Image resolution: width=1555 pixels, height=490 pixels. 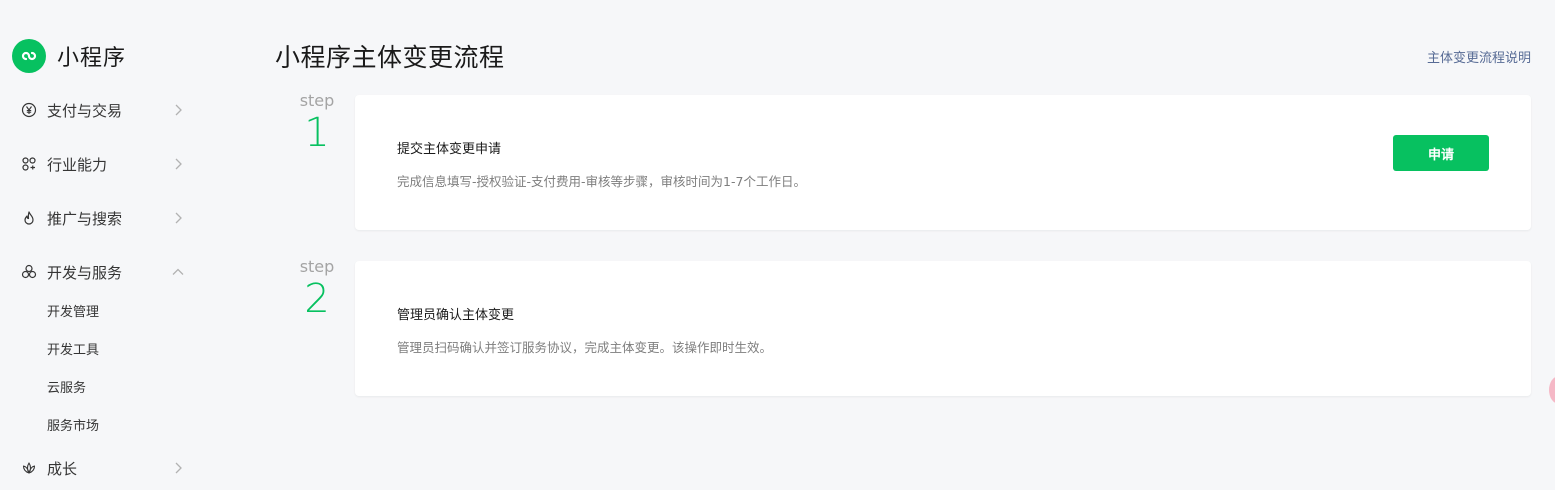 I want to click on brand-name: 小程序, so click(x=92, y=58).